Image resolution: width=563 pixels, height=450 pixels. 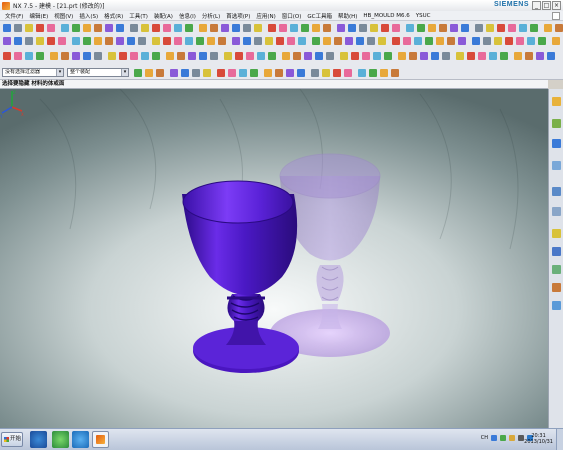 What do you see at coordinates (211, 16) in the screenshot?
I see `menu-analysis: 分析(L)` at bounding box center [211, 16].